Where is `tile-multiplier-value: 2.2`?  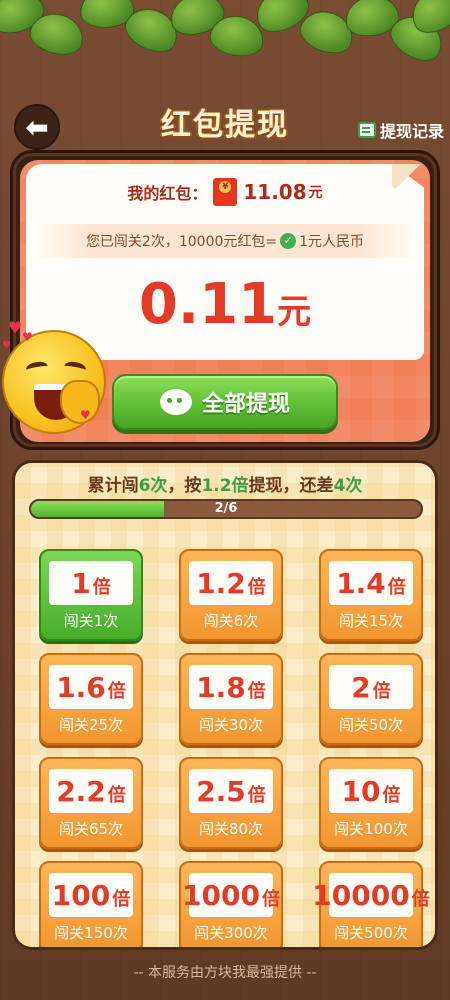
tile-multiplier-value: 2.2 is located at coordinates (81, 791).